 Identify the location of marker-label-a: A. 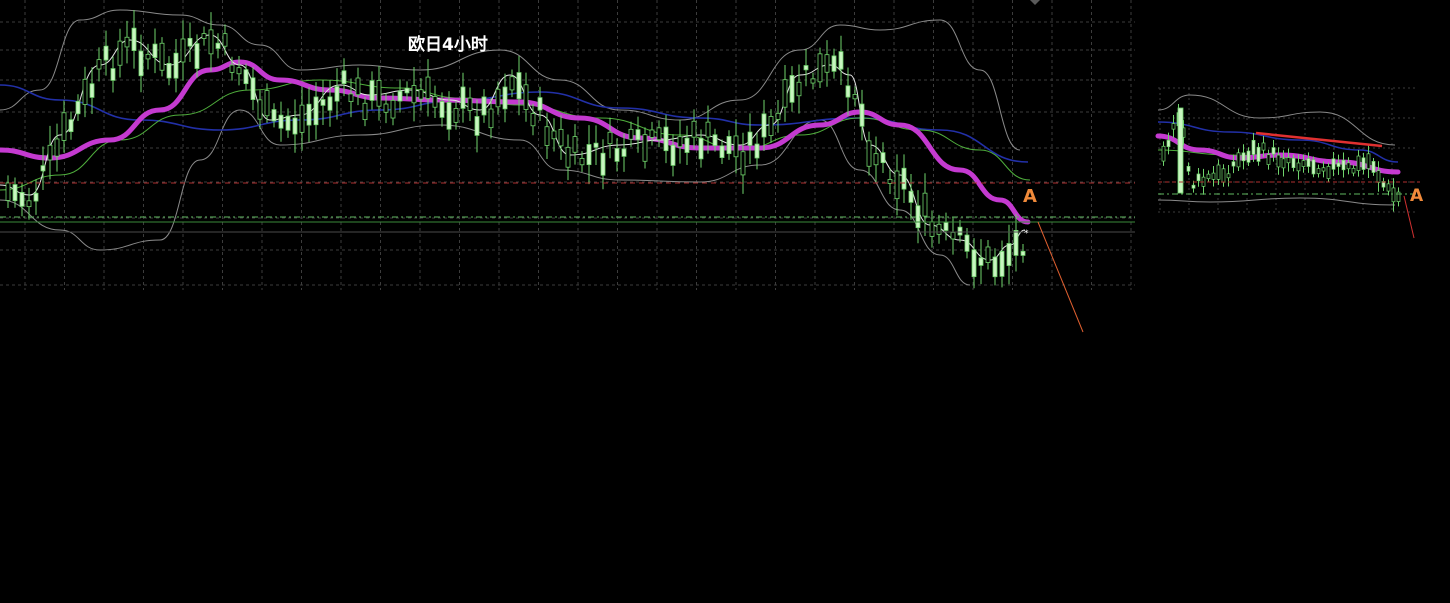
(1030, 196).